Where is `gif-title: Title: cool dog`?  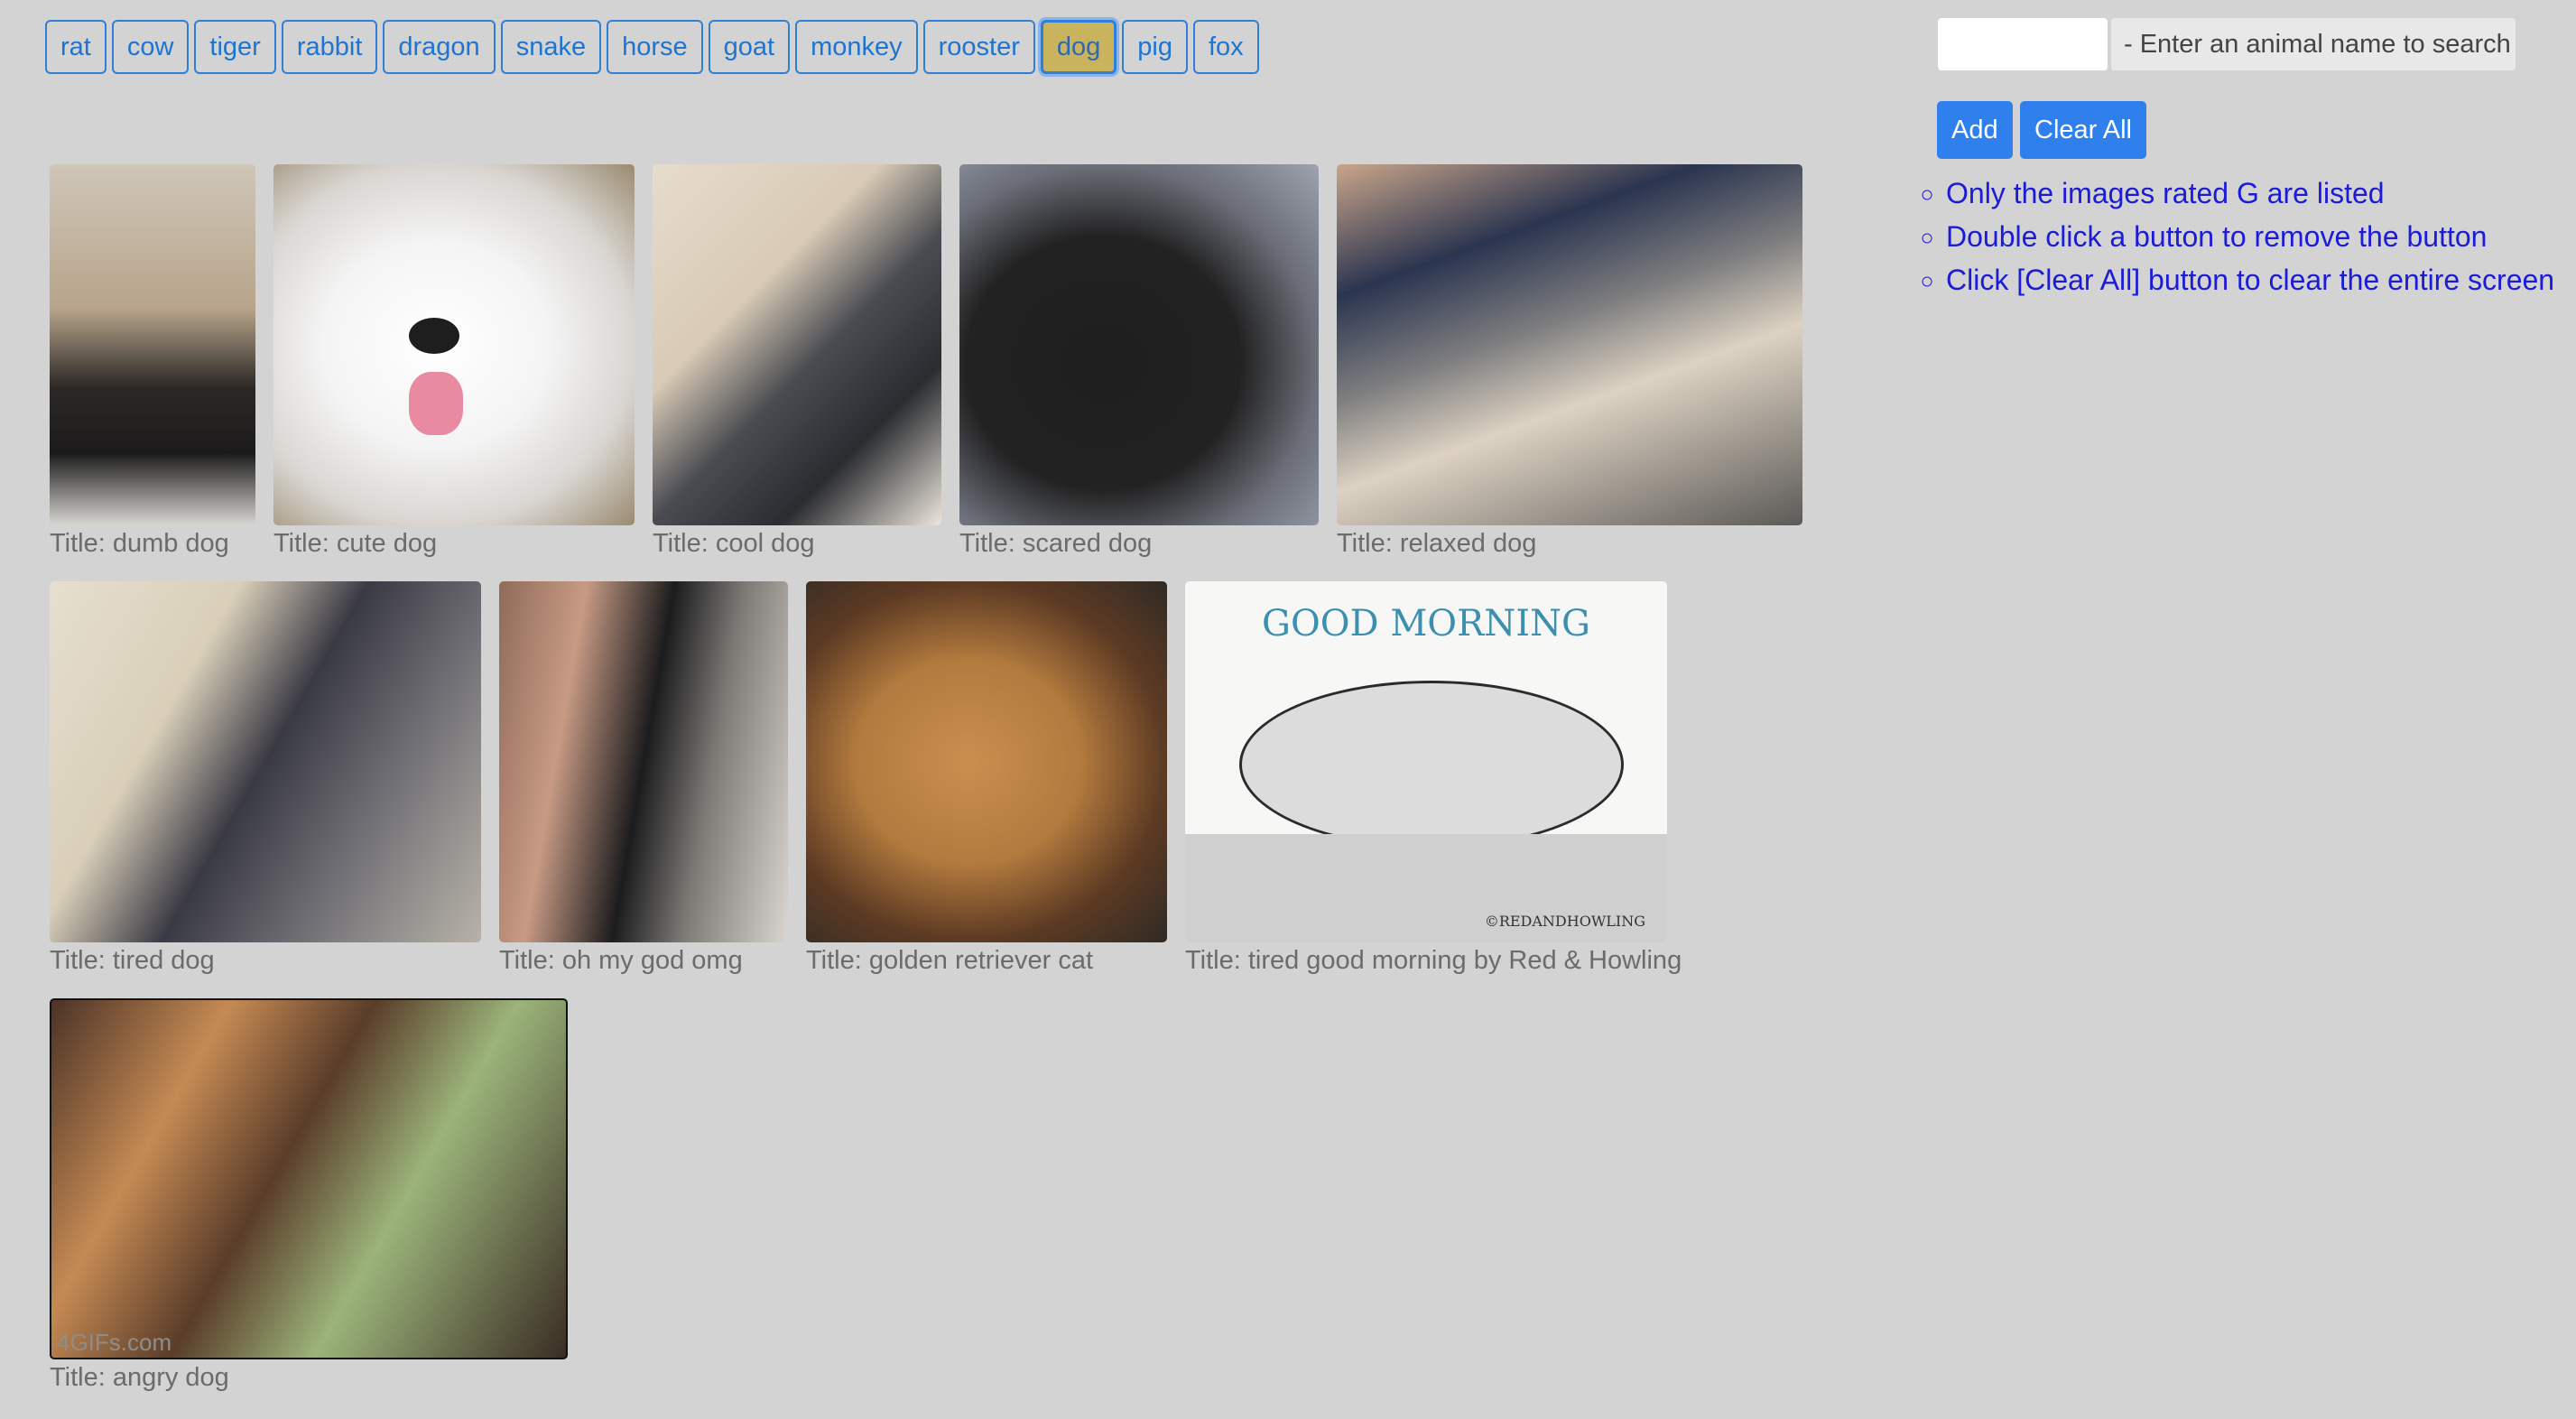
gif-title: Title: cool dog is located at coordinates (734, 544).